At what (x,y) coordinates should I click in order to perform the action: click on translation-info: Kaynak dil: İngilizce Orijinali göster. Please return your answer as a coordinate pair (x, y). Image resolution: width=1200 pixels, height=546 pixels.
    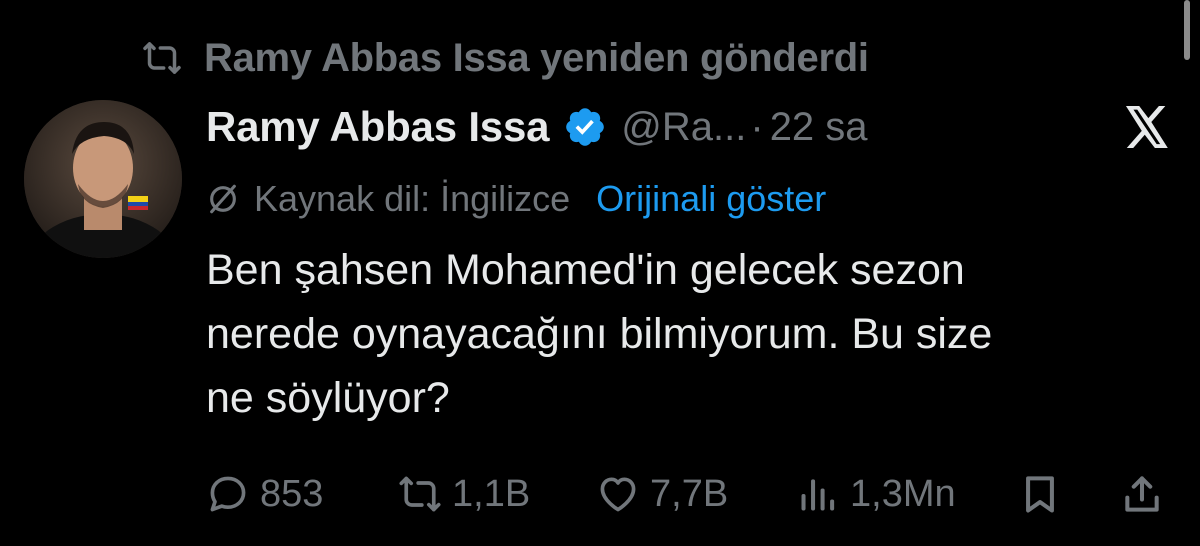
    Looking at the image, I should click on (516, 199).